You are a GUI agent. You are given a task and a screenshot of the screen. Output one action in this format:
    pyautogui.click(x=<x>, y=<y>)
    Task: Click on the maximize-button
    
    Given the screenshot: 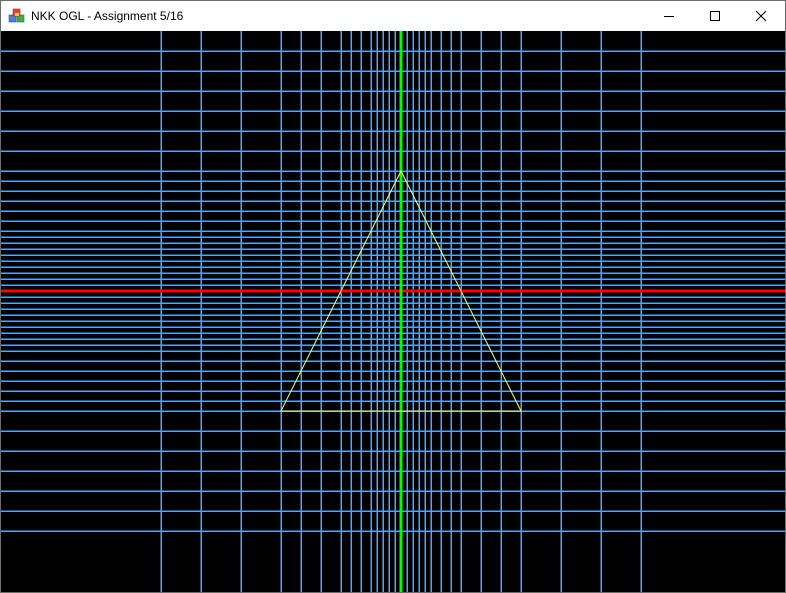 What is the action you would take?
    pyautogui.click(x=715, y=16)
    